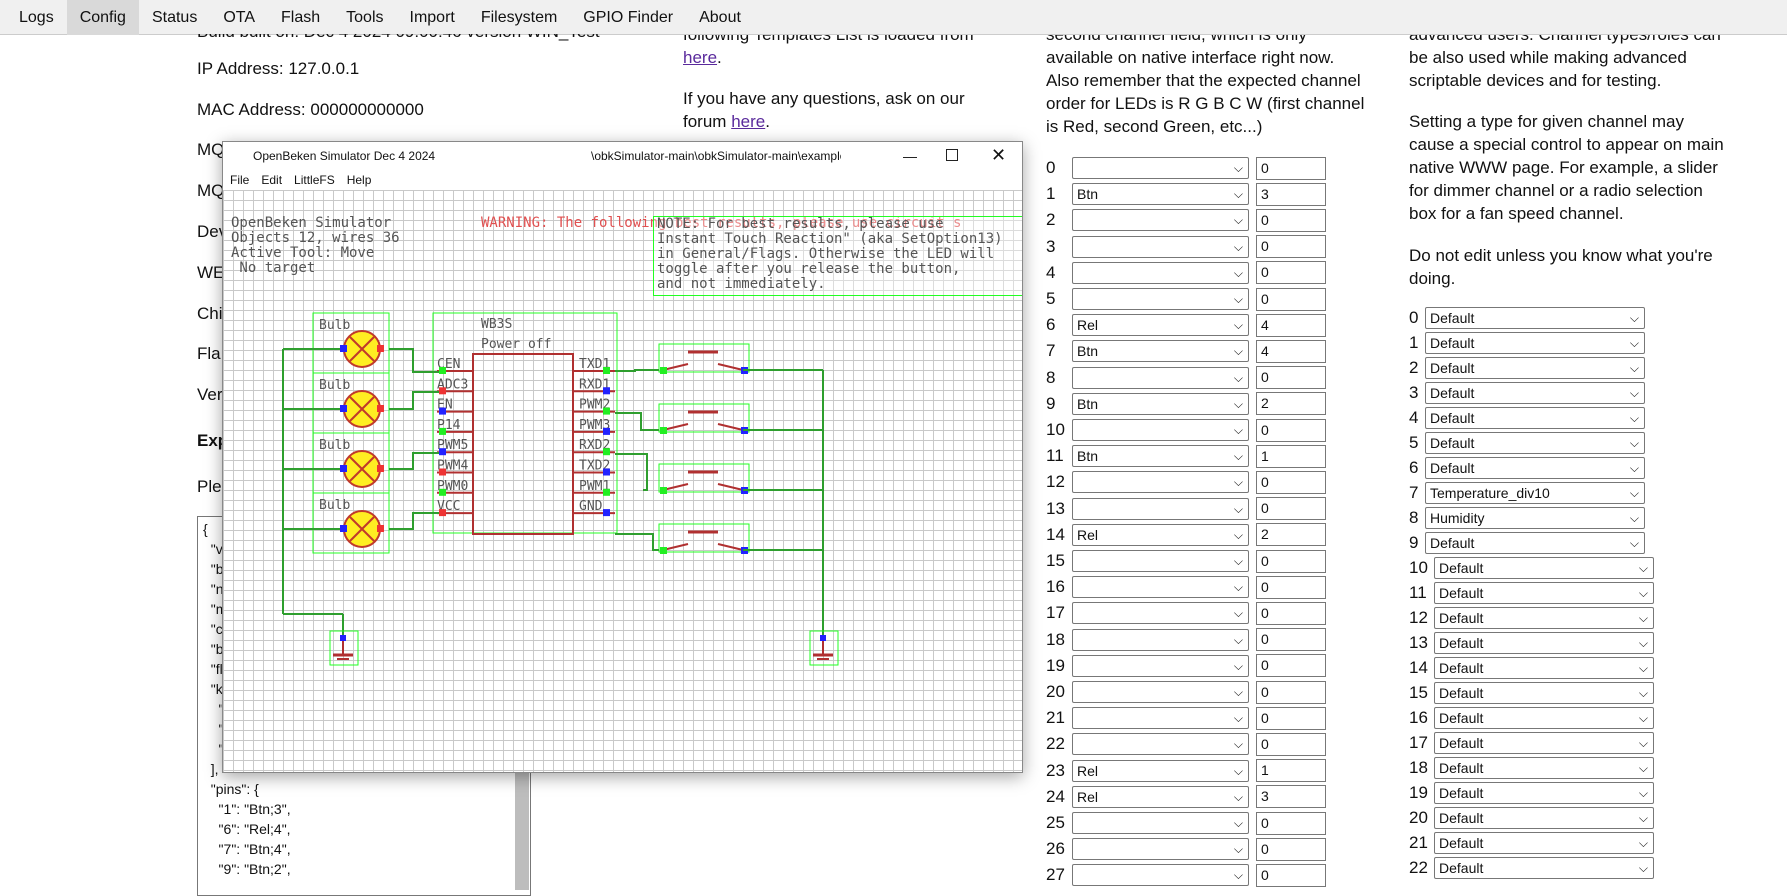 The height and width of the screenshot is (896, 1787). I want to click on tab-tools: Tools, so click(364, 17).